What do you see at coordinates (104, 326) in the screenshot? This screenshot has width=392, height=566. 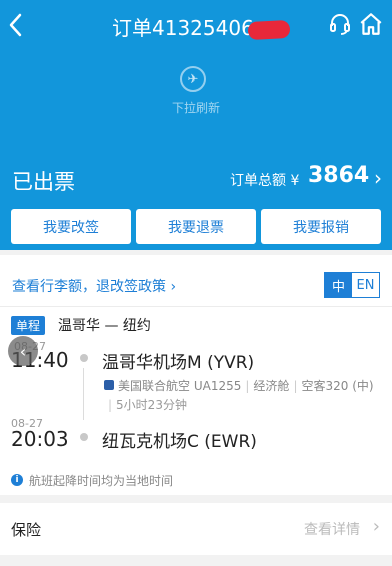 I see `route-text: 温哥华 — 纽约` at bounding box center [104, 326].